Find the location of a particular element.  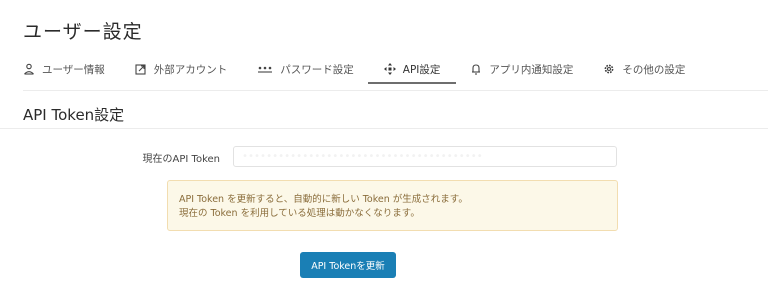

tab-password-label: パスワード設定 is located at coordinates (317, 69).